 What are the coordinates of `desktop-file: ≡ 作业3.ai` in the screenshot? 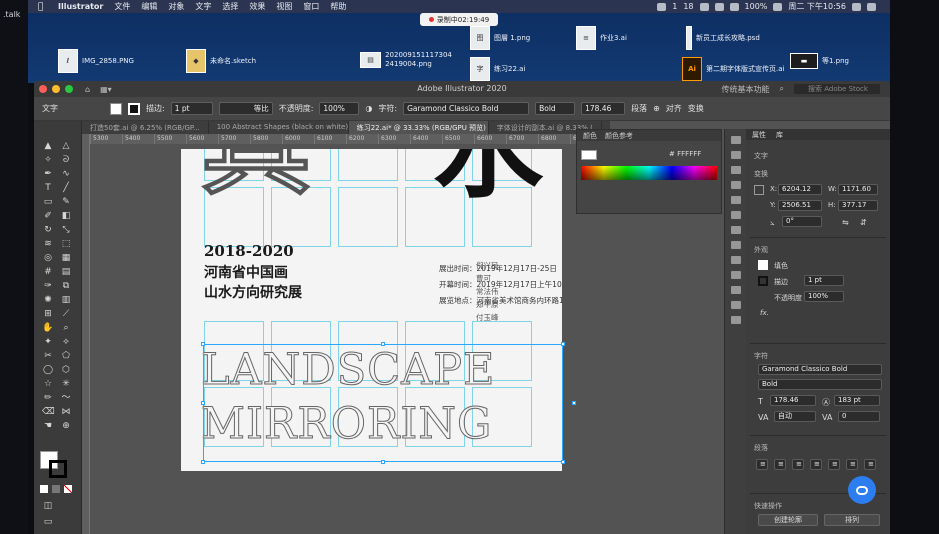 It's located at (601, 38).